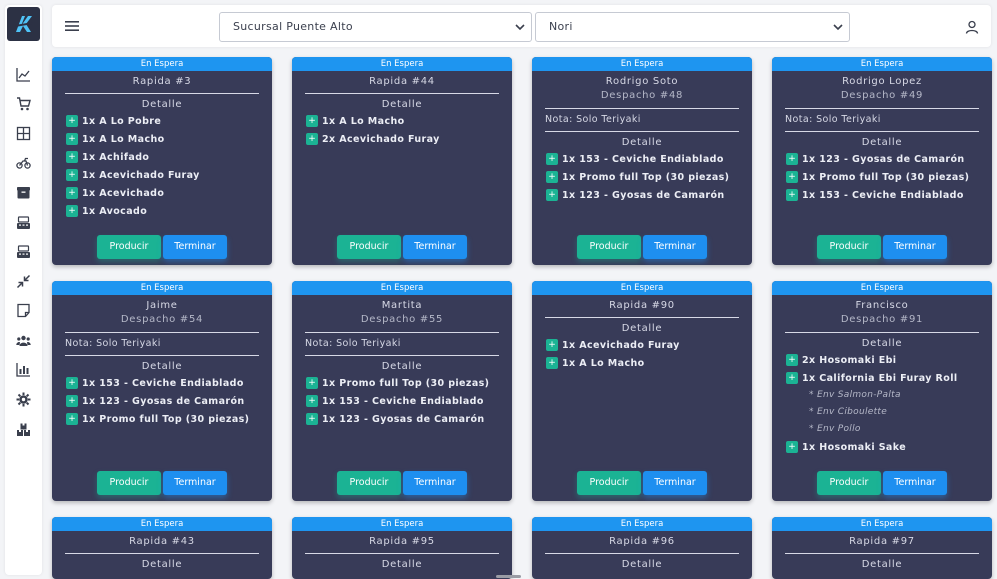  Describe the element at coordinates (23, 290) in the screenshot. I see `sidebar` at that location.